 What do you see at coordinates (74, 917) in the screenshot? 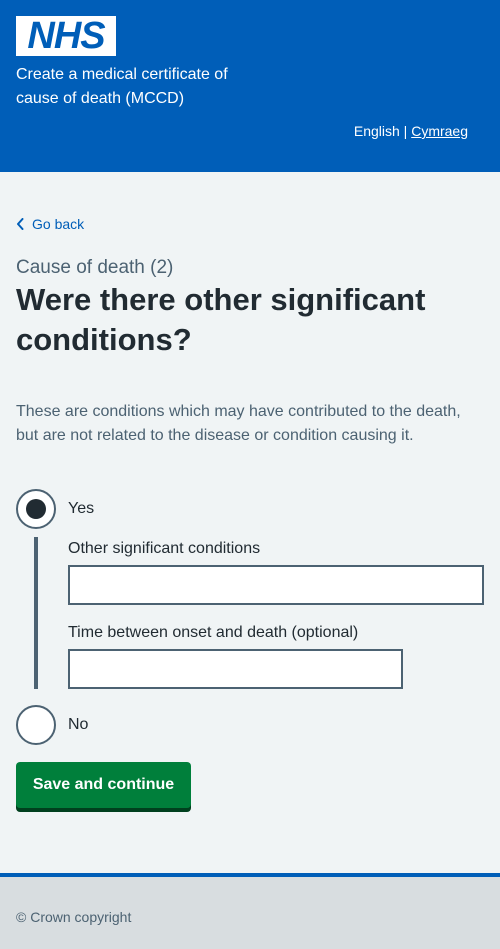
I see `copyright-text: © Crown copyright` at bounding box center [74, 917].